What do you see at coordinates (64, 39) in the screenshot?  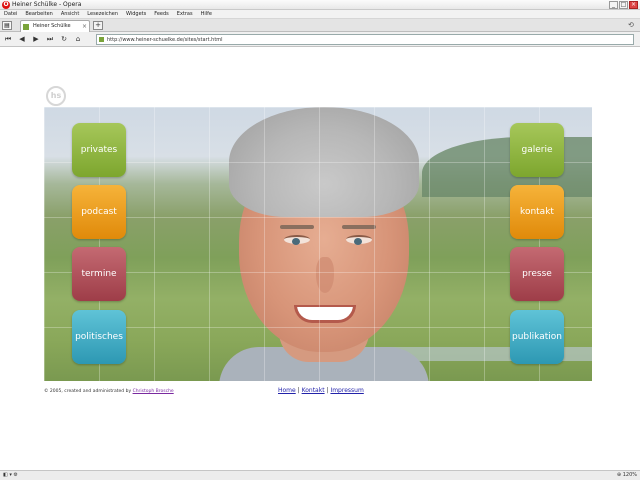 I see `reload-icon: ↻` at bounding box center [64, 39].